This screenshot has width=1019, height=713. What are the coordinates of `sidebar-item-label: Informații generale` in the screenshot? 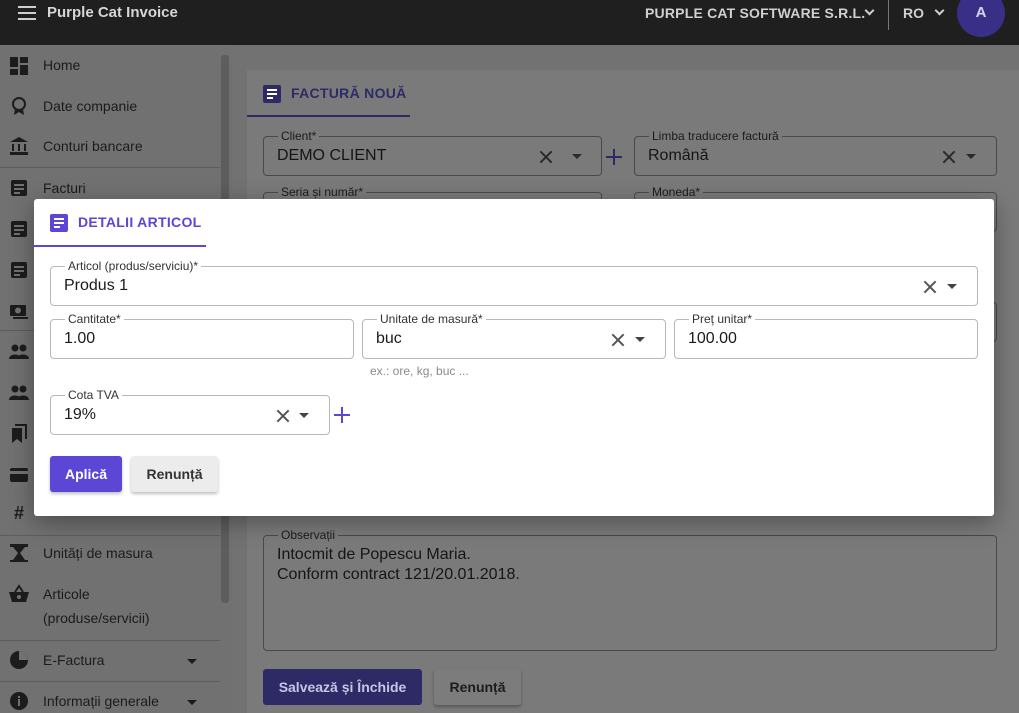 It's located at (101, 701).